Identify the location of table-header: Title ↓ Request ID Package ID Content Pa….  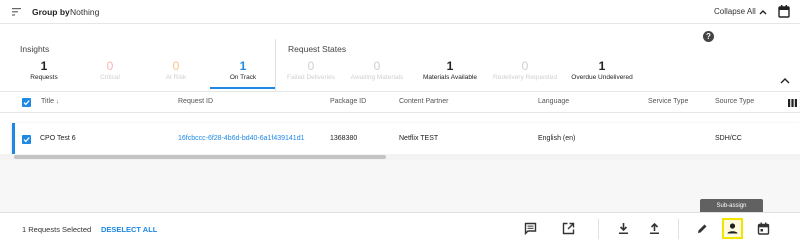
(400, 102).